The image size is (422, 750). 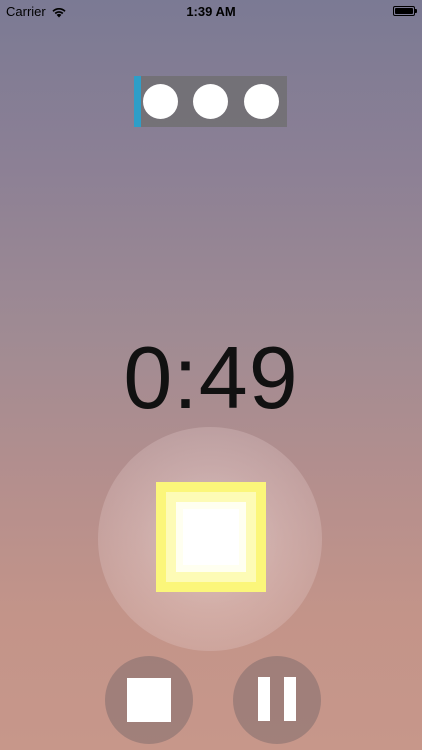 I want to click on status-time: 1:39 AM, so click(x=211, y=11).